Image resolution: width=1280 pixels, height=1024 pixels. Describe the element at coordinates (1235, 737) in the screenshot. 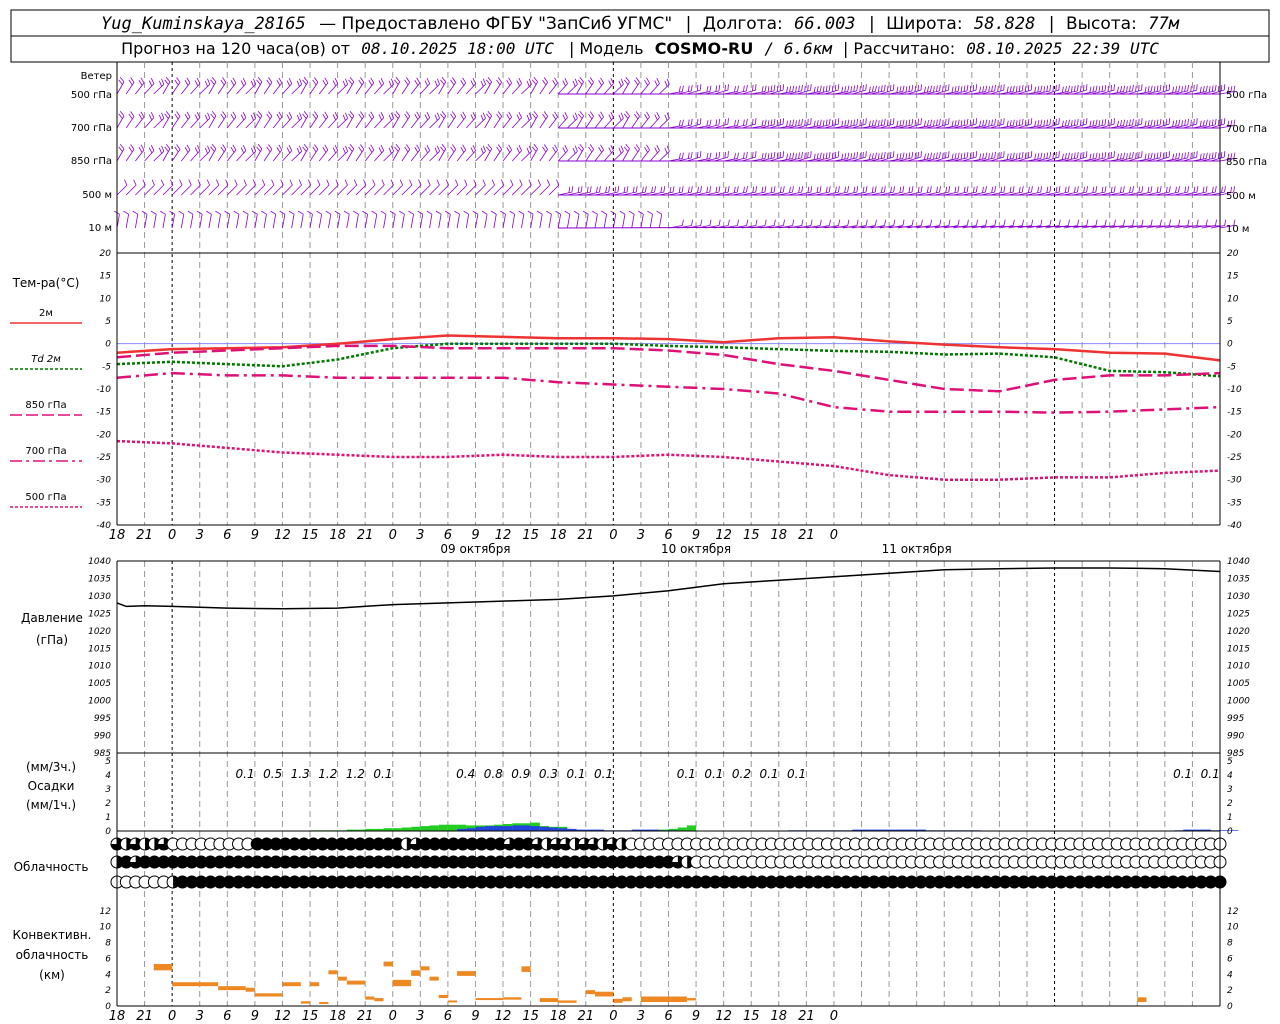

I see `pressure-tick-right: 990` at that location.